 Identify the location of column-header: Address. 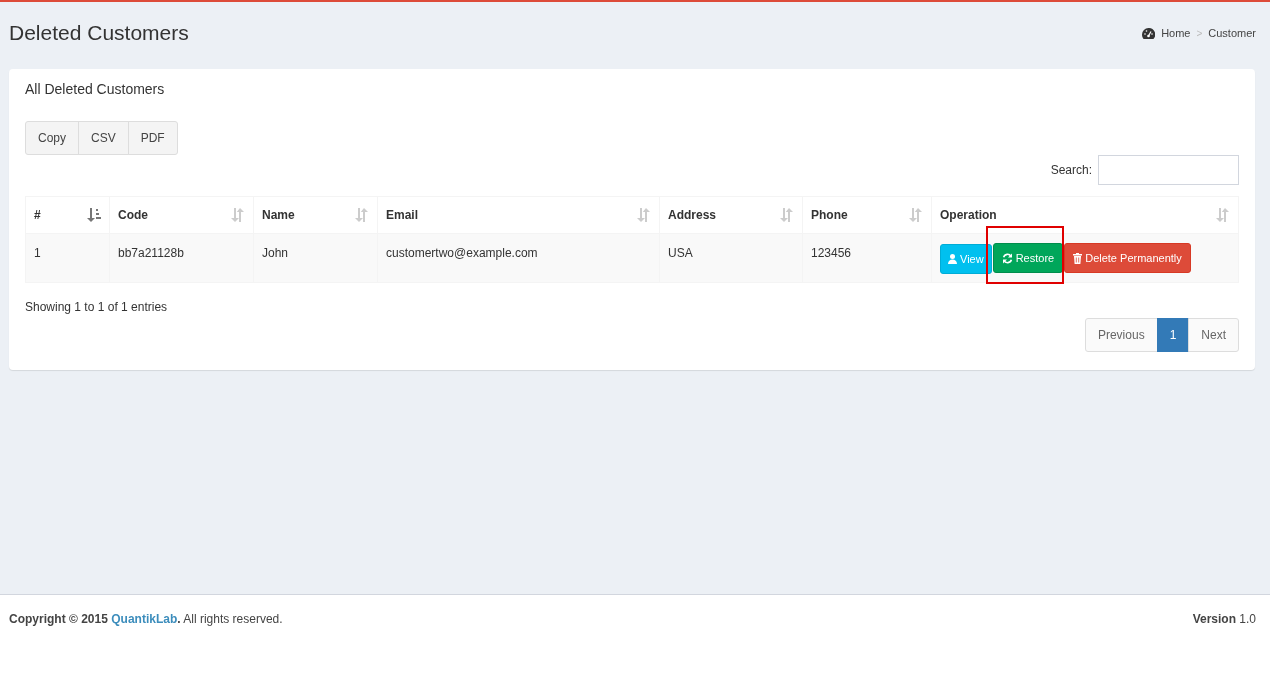
(731, 215).